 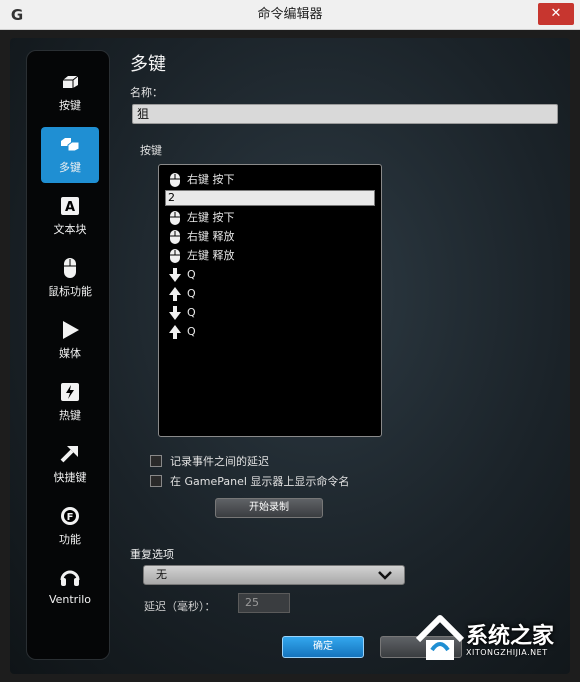 I want to click on sidebar-item-label: 功能, so click(x=70, y=539).